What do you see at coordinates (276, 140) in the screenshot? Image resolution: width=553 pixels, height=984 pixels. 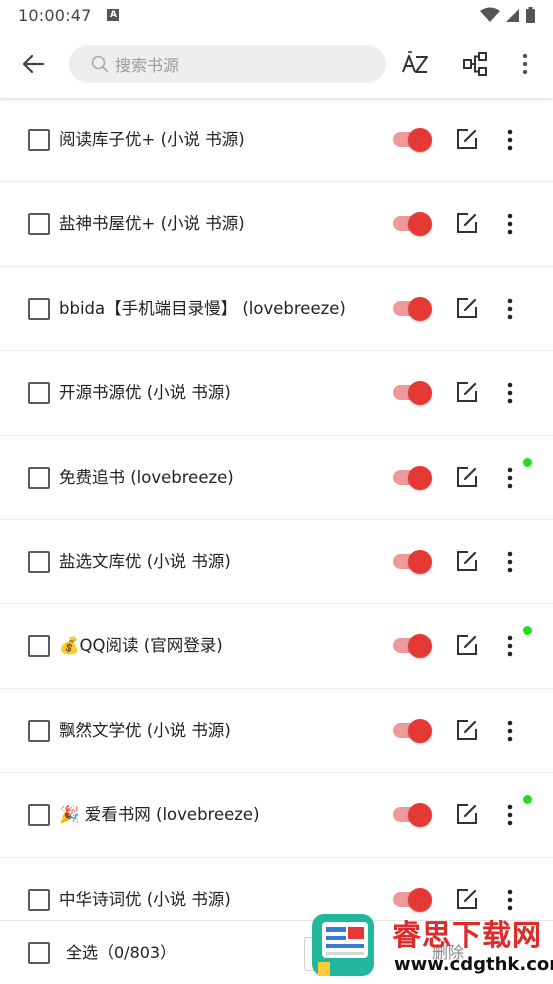 I see `source-row: 阅读库子优+ (小说 书源)` at bounding box center [276, 140].